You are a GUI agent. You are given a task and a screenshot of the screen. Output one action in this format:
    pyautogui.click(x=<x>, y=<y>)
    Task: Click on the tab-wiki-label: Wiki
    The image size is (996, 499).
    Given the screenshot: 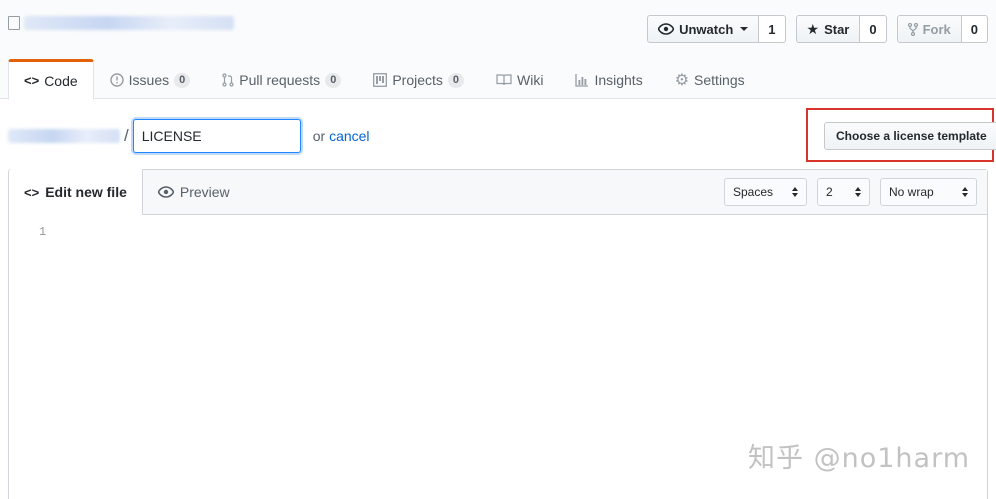 What is the action you would take?
    pyautogui.click(x=530, y=80)
    